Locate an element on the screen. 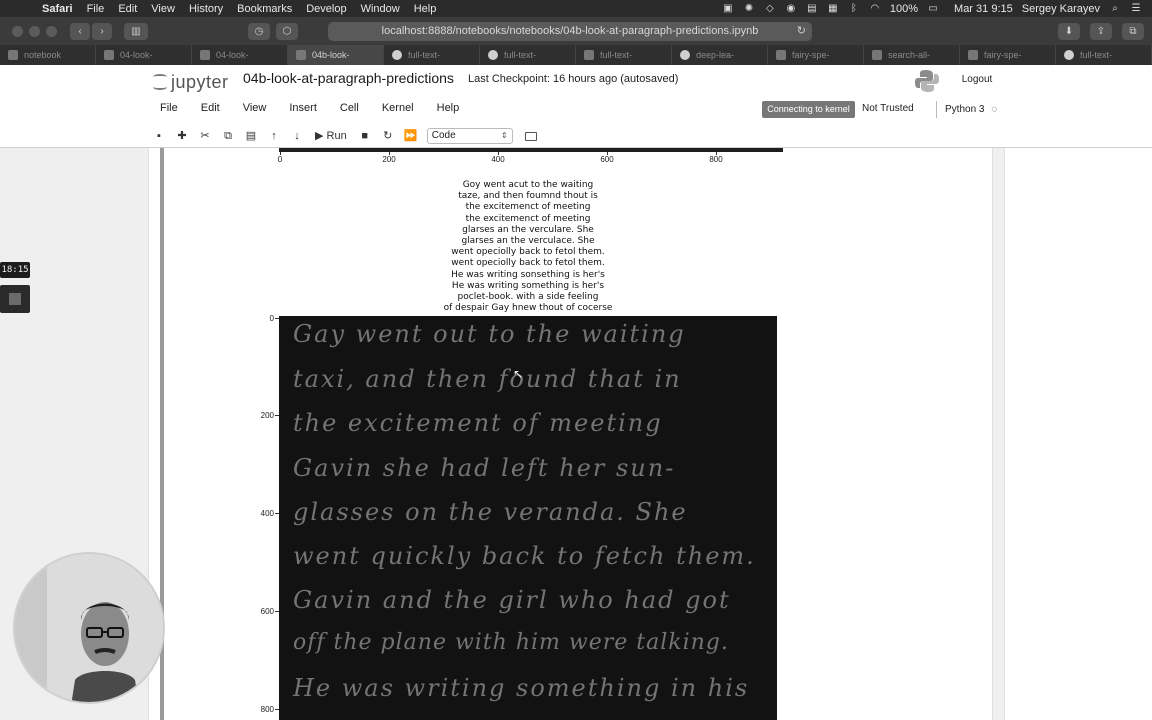  jp-menu-insert: Insert is located at coordinates (303, 108).